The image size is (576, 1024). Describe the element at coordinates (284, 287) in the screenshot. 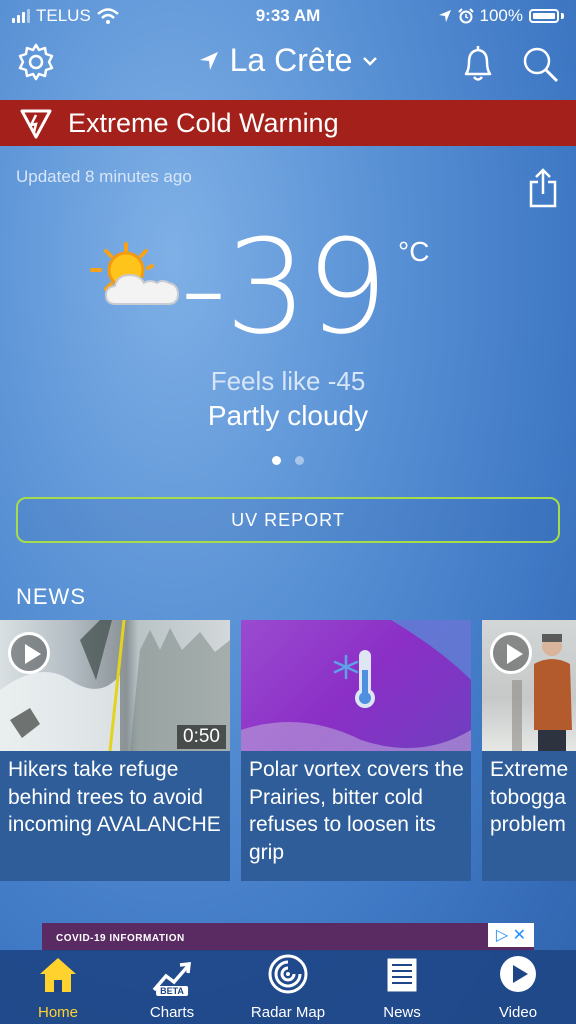

I see `current-temperature: -39` at that location.